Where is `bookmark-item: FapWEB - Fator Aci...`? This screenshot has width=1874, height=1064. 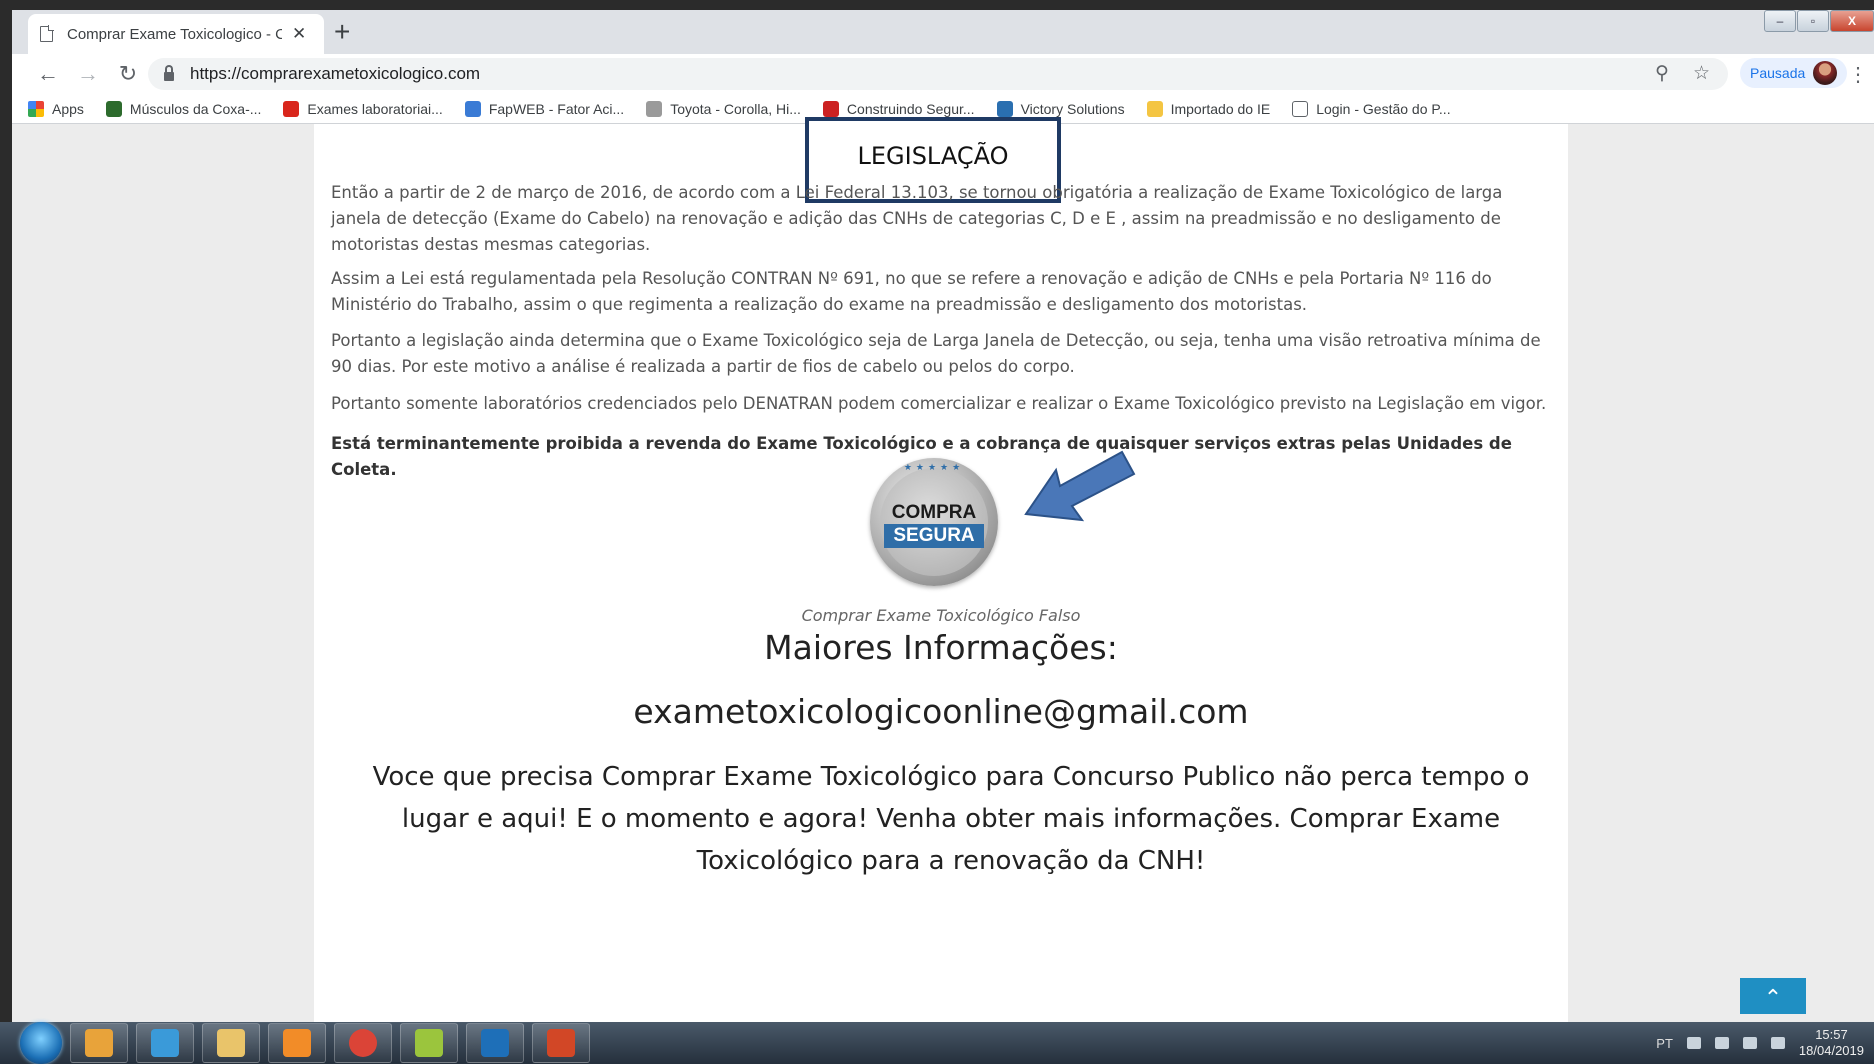 bookmark-item: FapWEB - Fator Aci... is located at coordinates (544, 108).